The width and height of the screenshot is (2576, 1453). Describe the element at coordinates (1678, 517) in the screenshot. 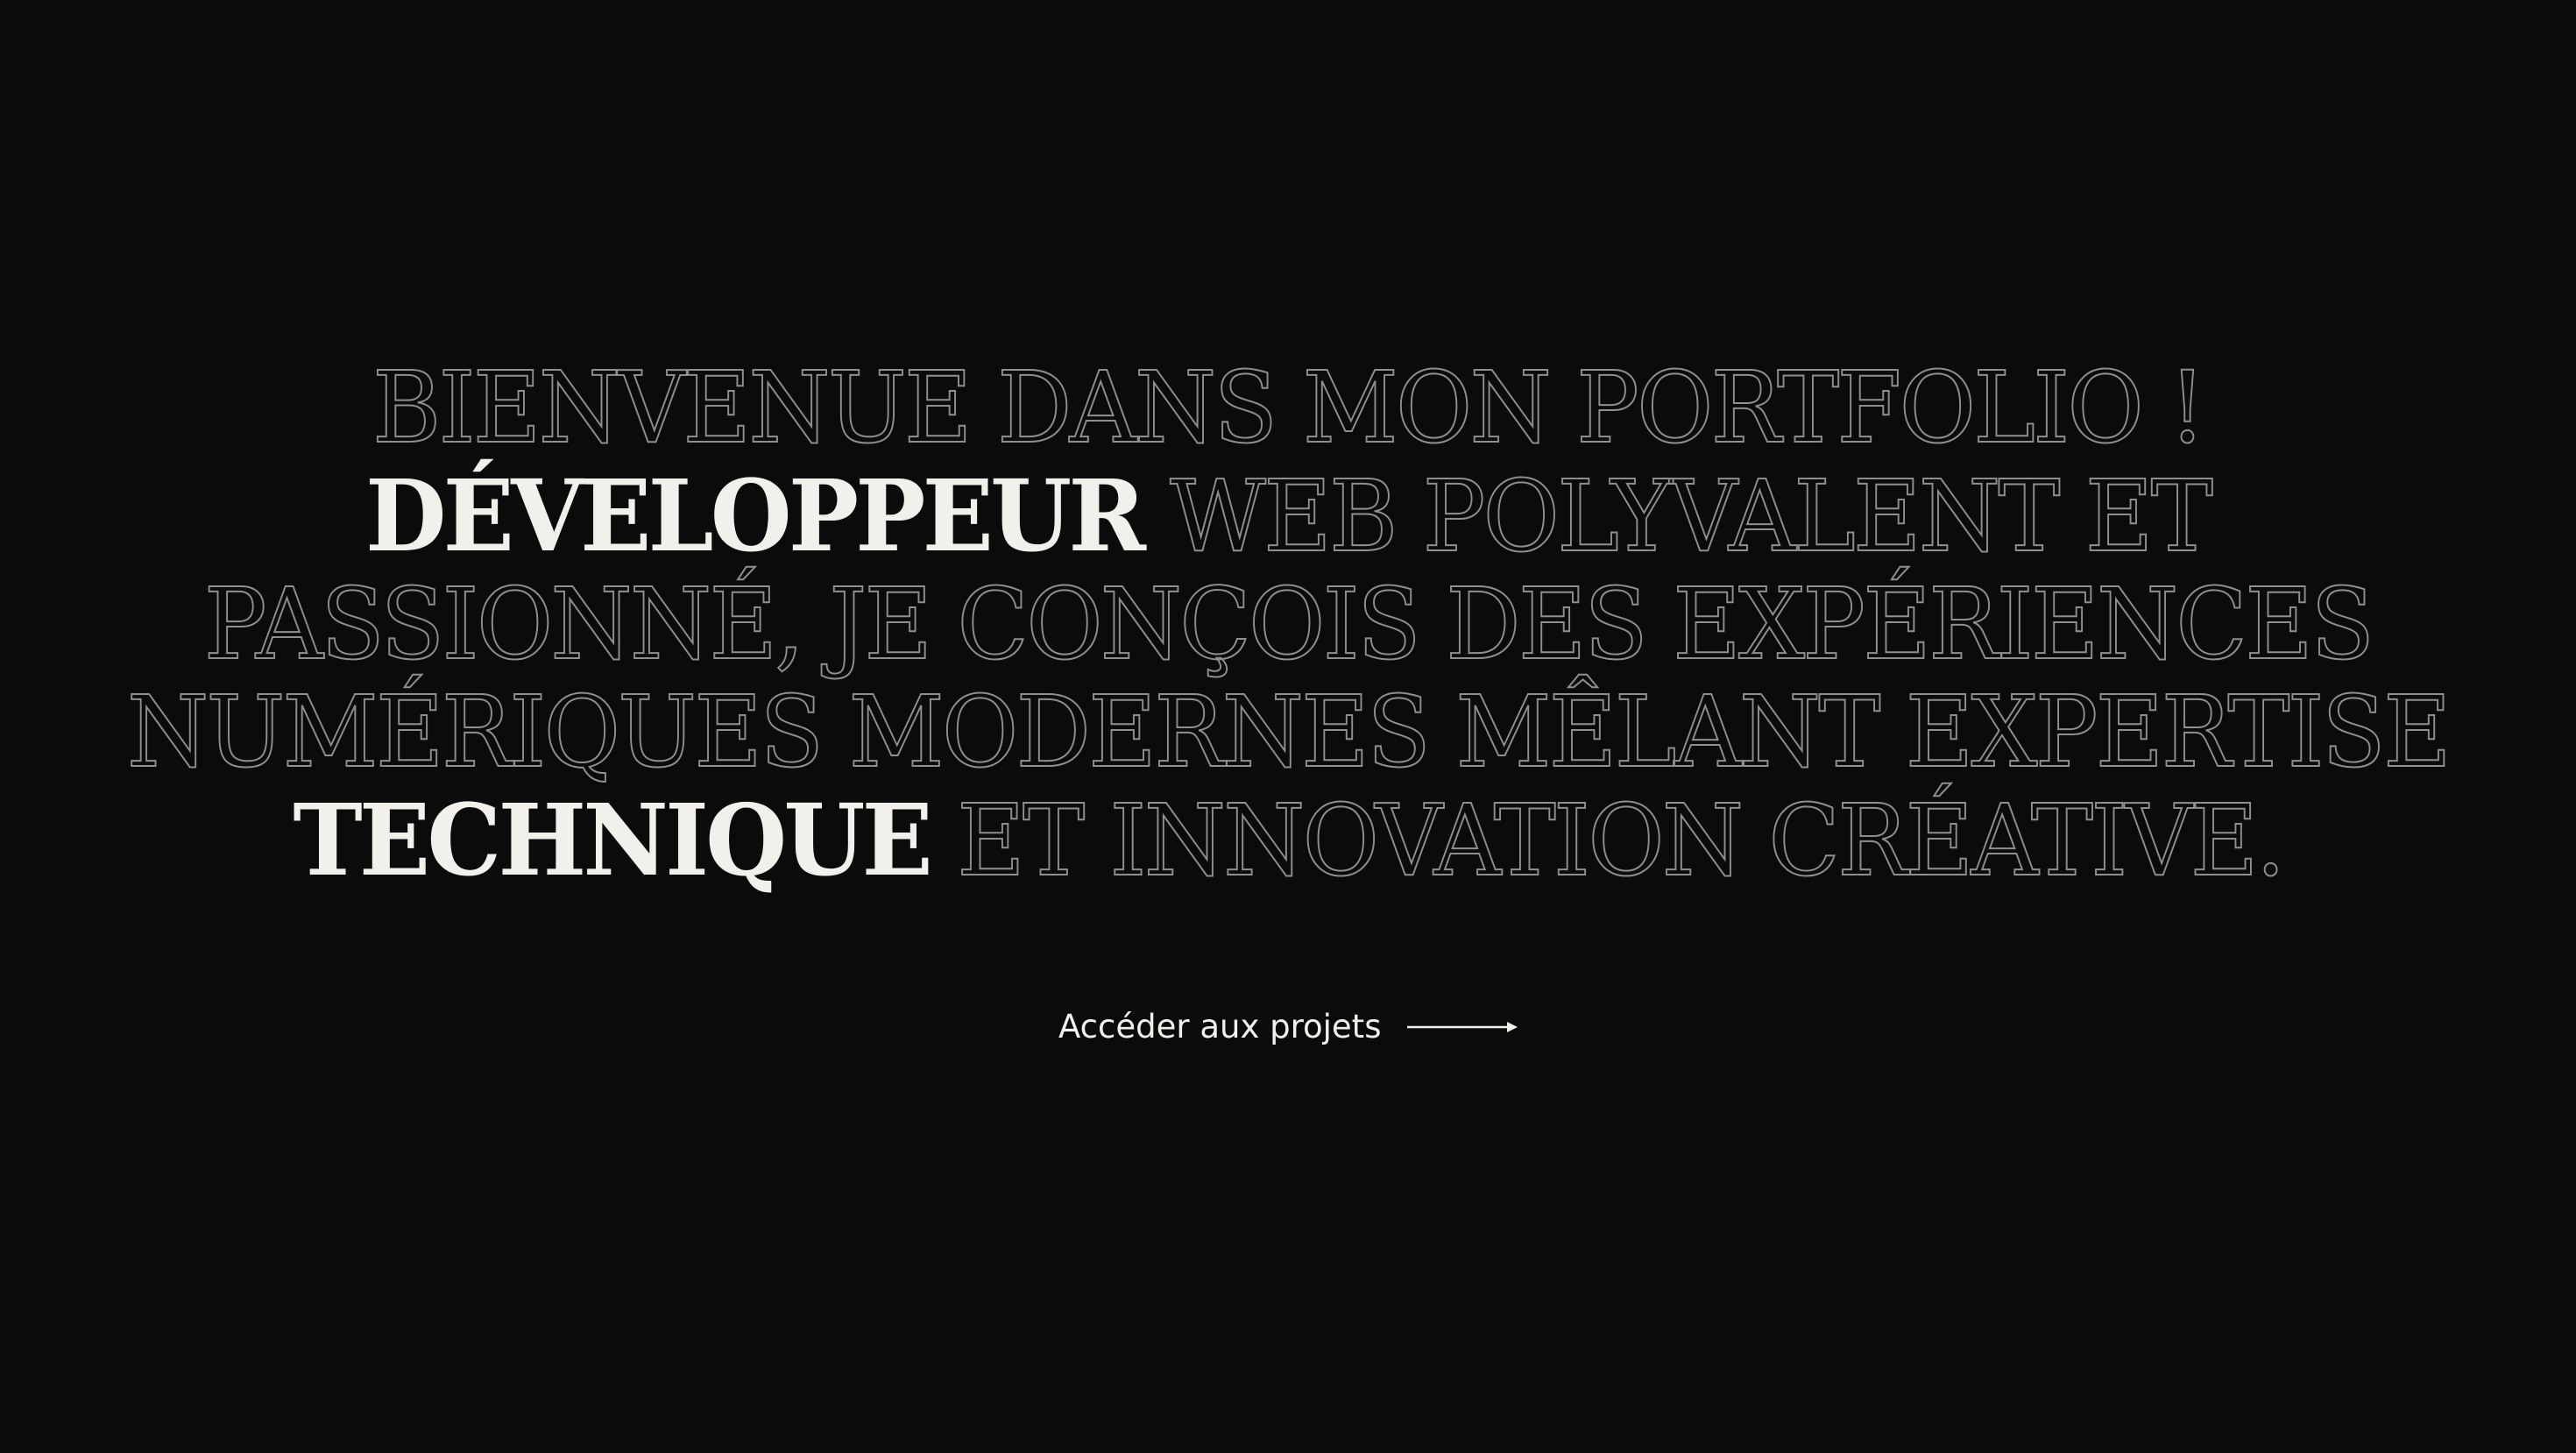

I see `hero-outline-text: WEB POLYVALENT ET` at that location.